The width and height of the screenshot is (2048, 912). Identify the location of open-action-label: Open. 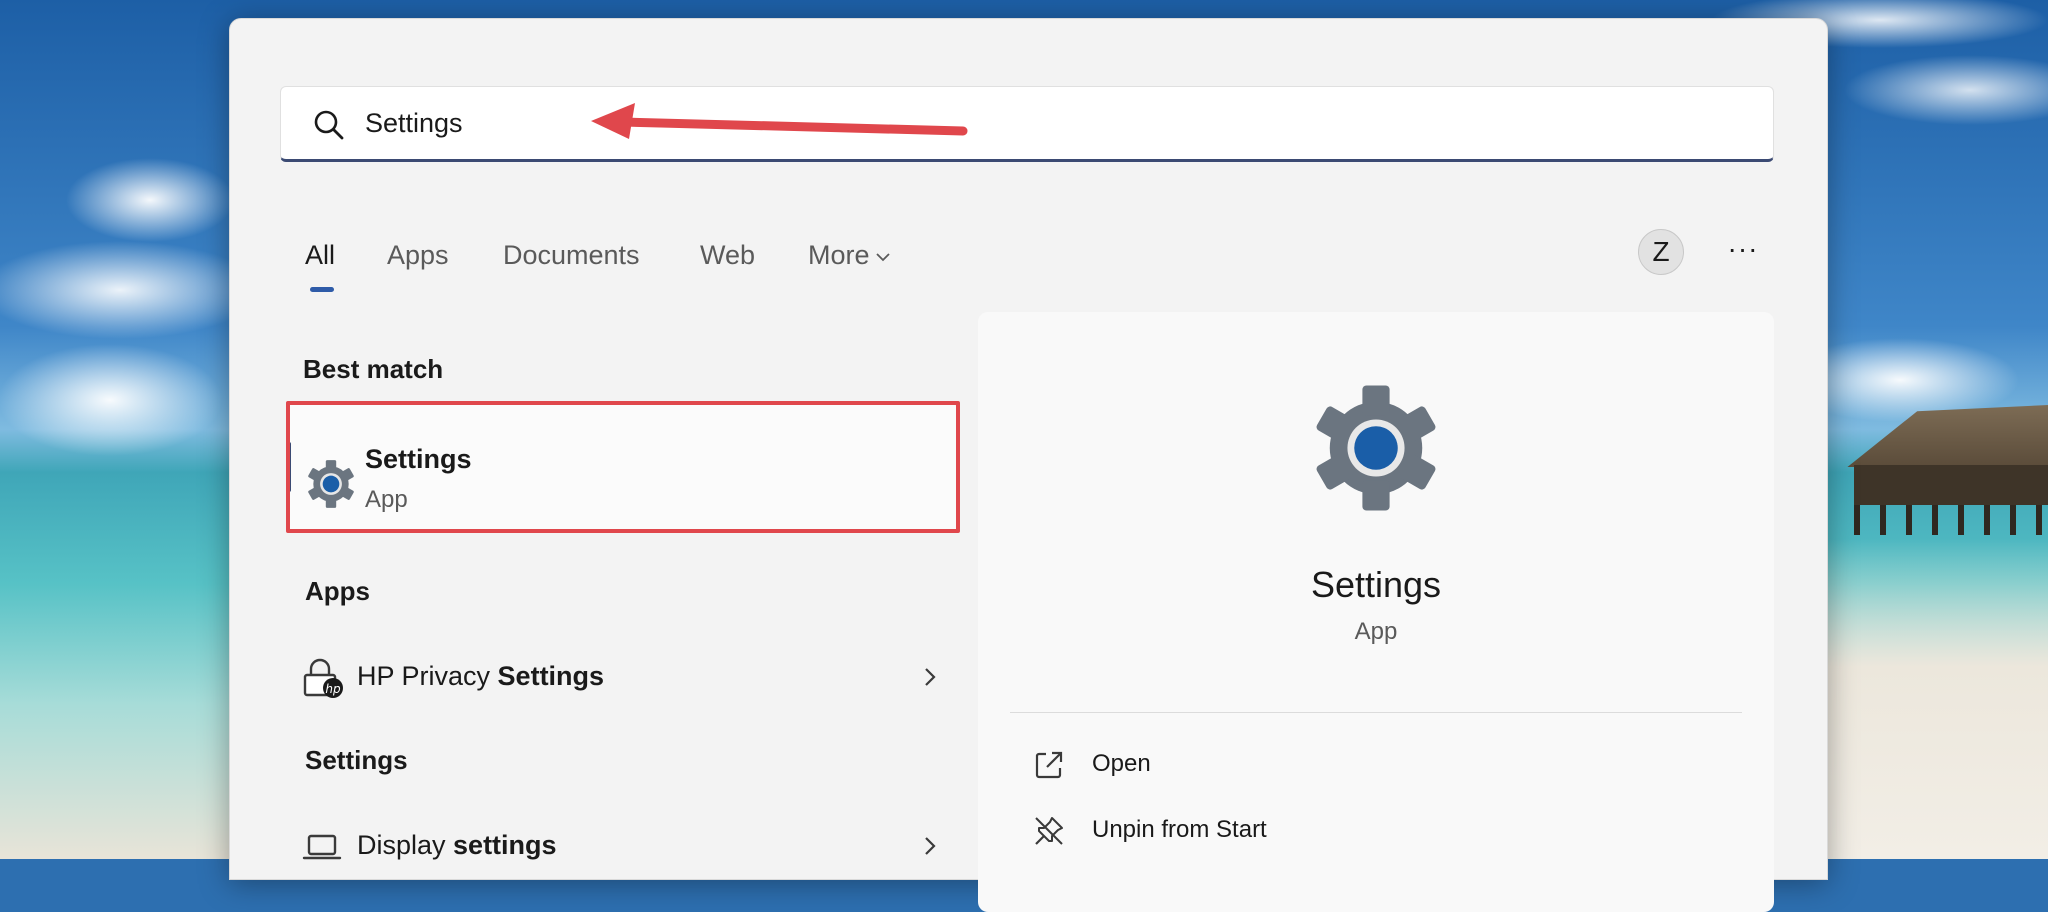
(1121, 763).